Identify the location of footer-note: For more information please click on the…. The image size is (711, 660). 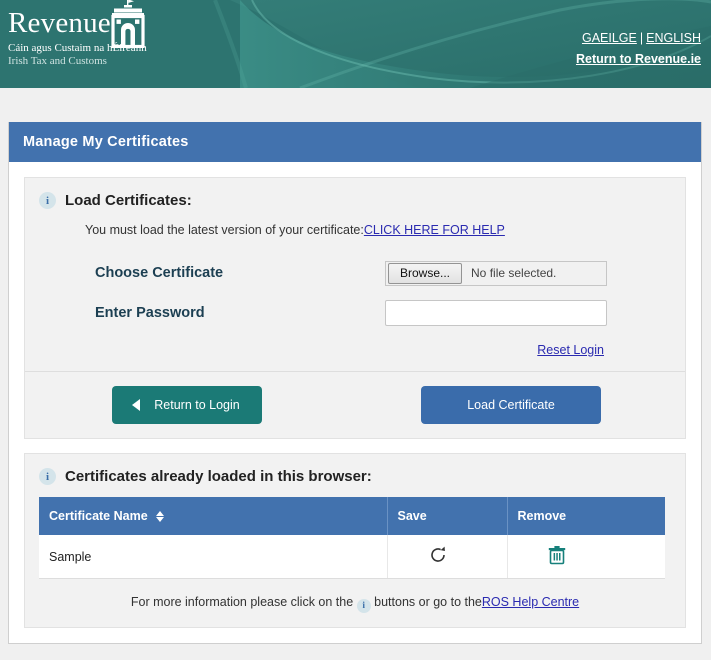
(355, 603).